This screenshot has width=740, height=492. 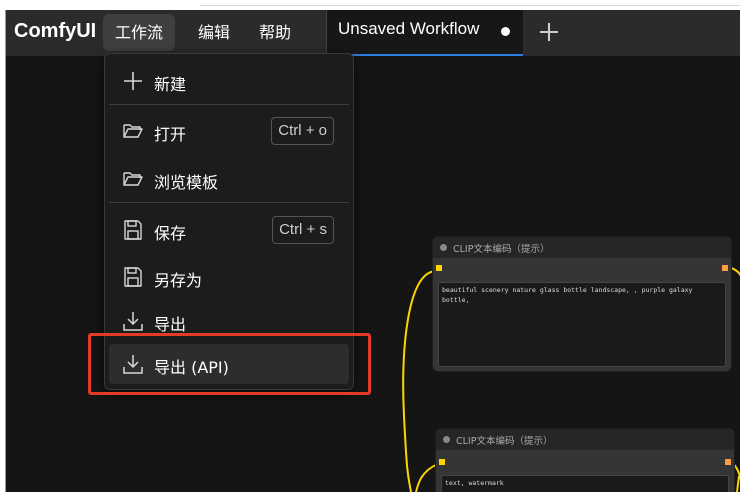 What do you see at coordinates (409, 28) in the screenshot?
I see `tab-title: Unsaved Workflow` at bounding box center [409, 28].